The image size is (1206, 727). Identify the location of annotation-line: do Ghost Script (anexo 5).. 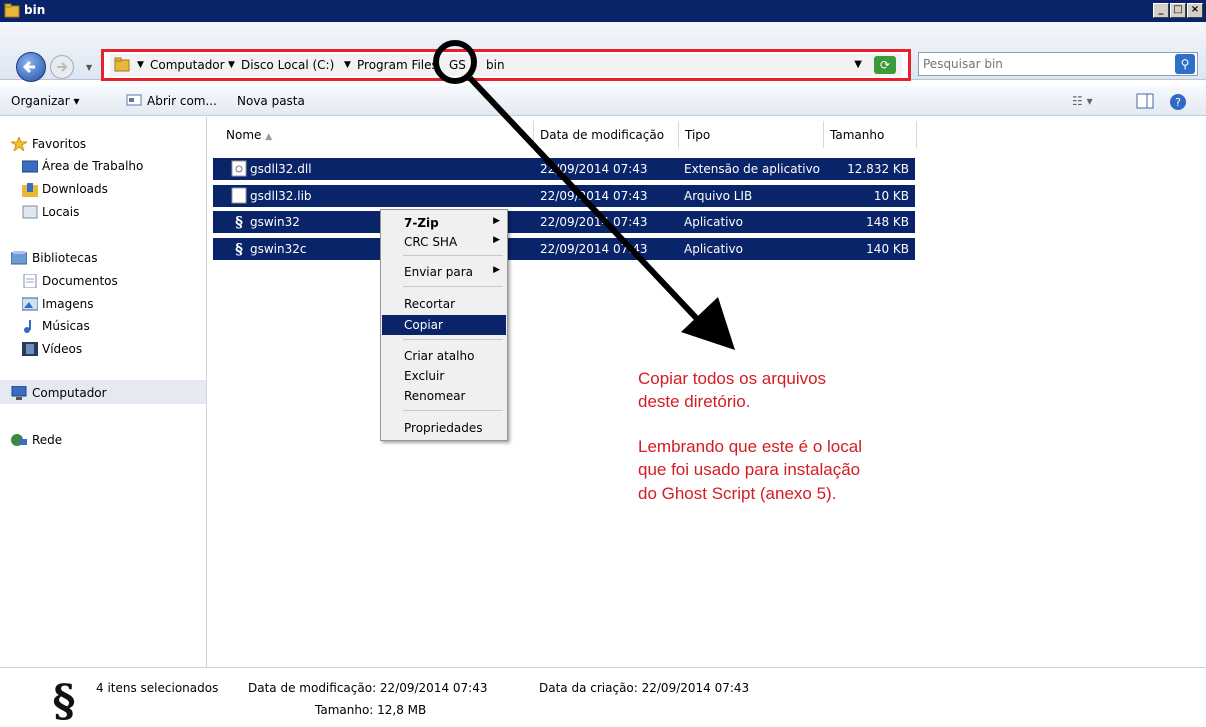
(737, 493).